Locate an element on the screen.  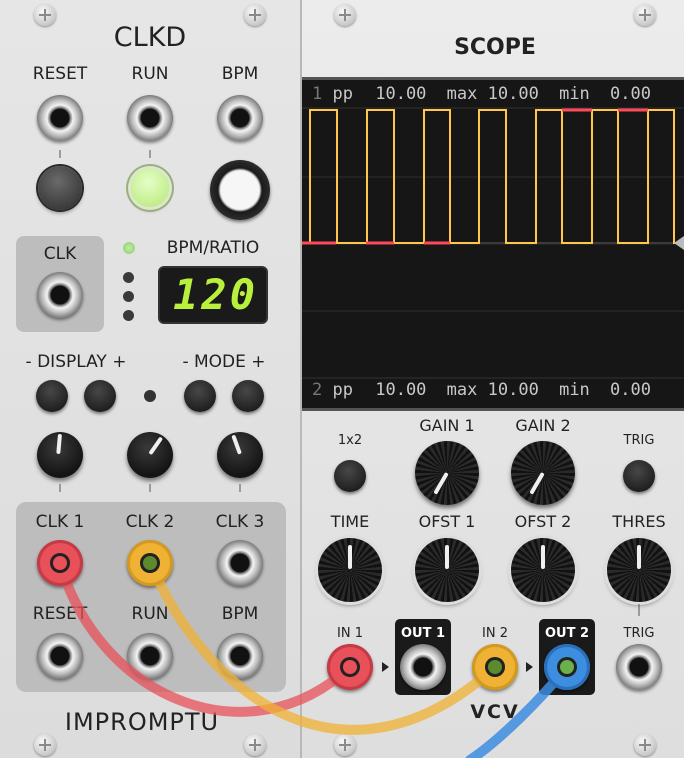
bpm-input-label: BPM is located at coordinates (240, 74).